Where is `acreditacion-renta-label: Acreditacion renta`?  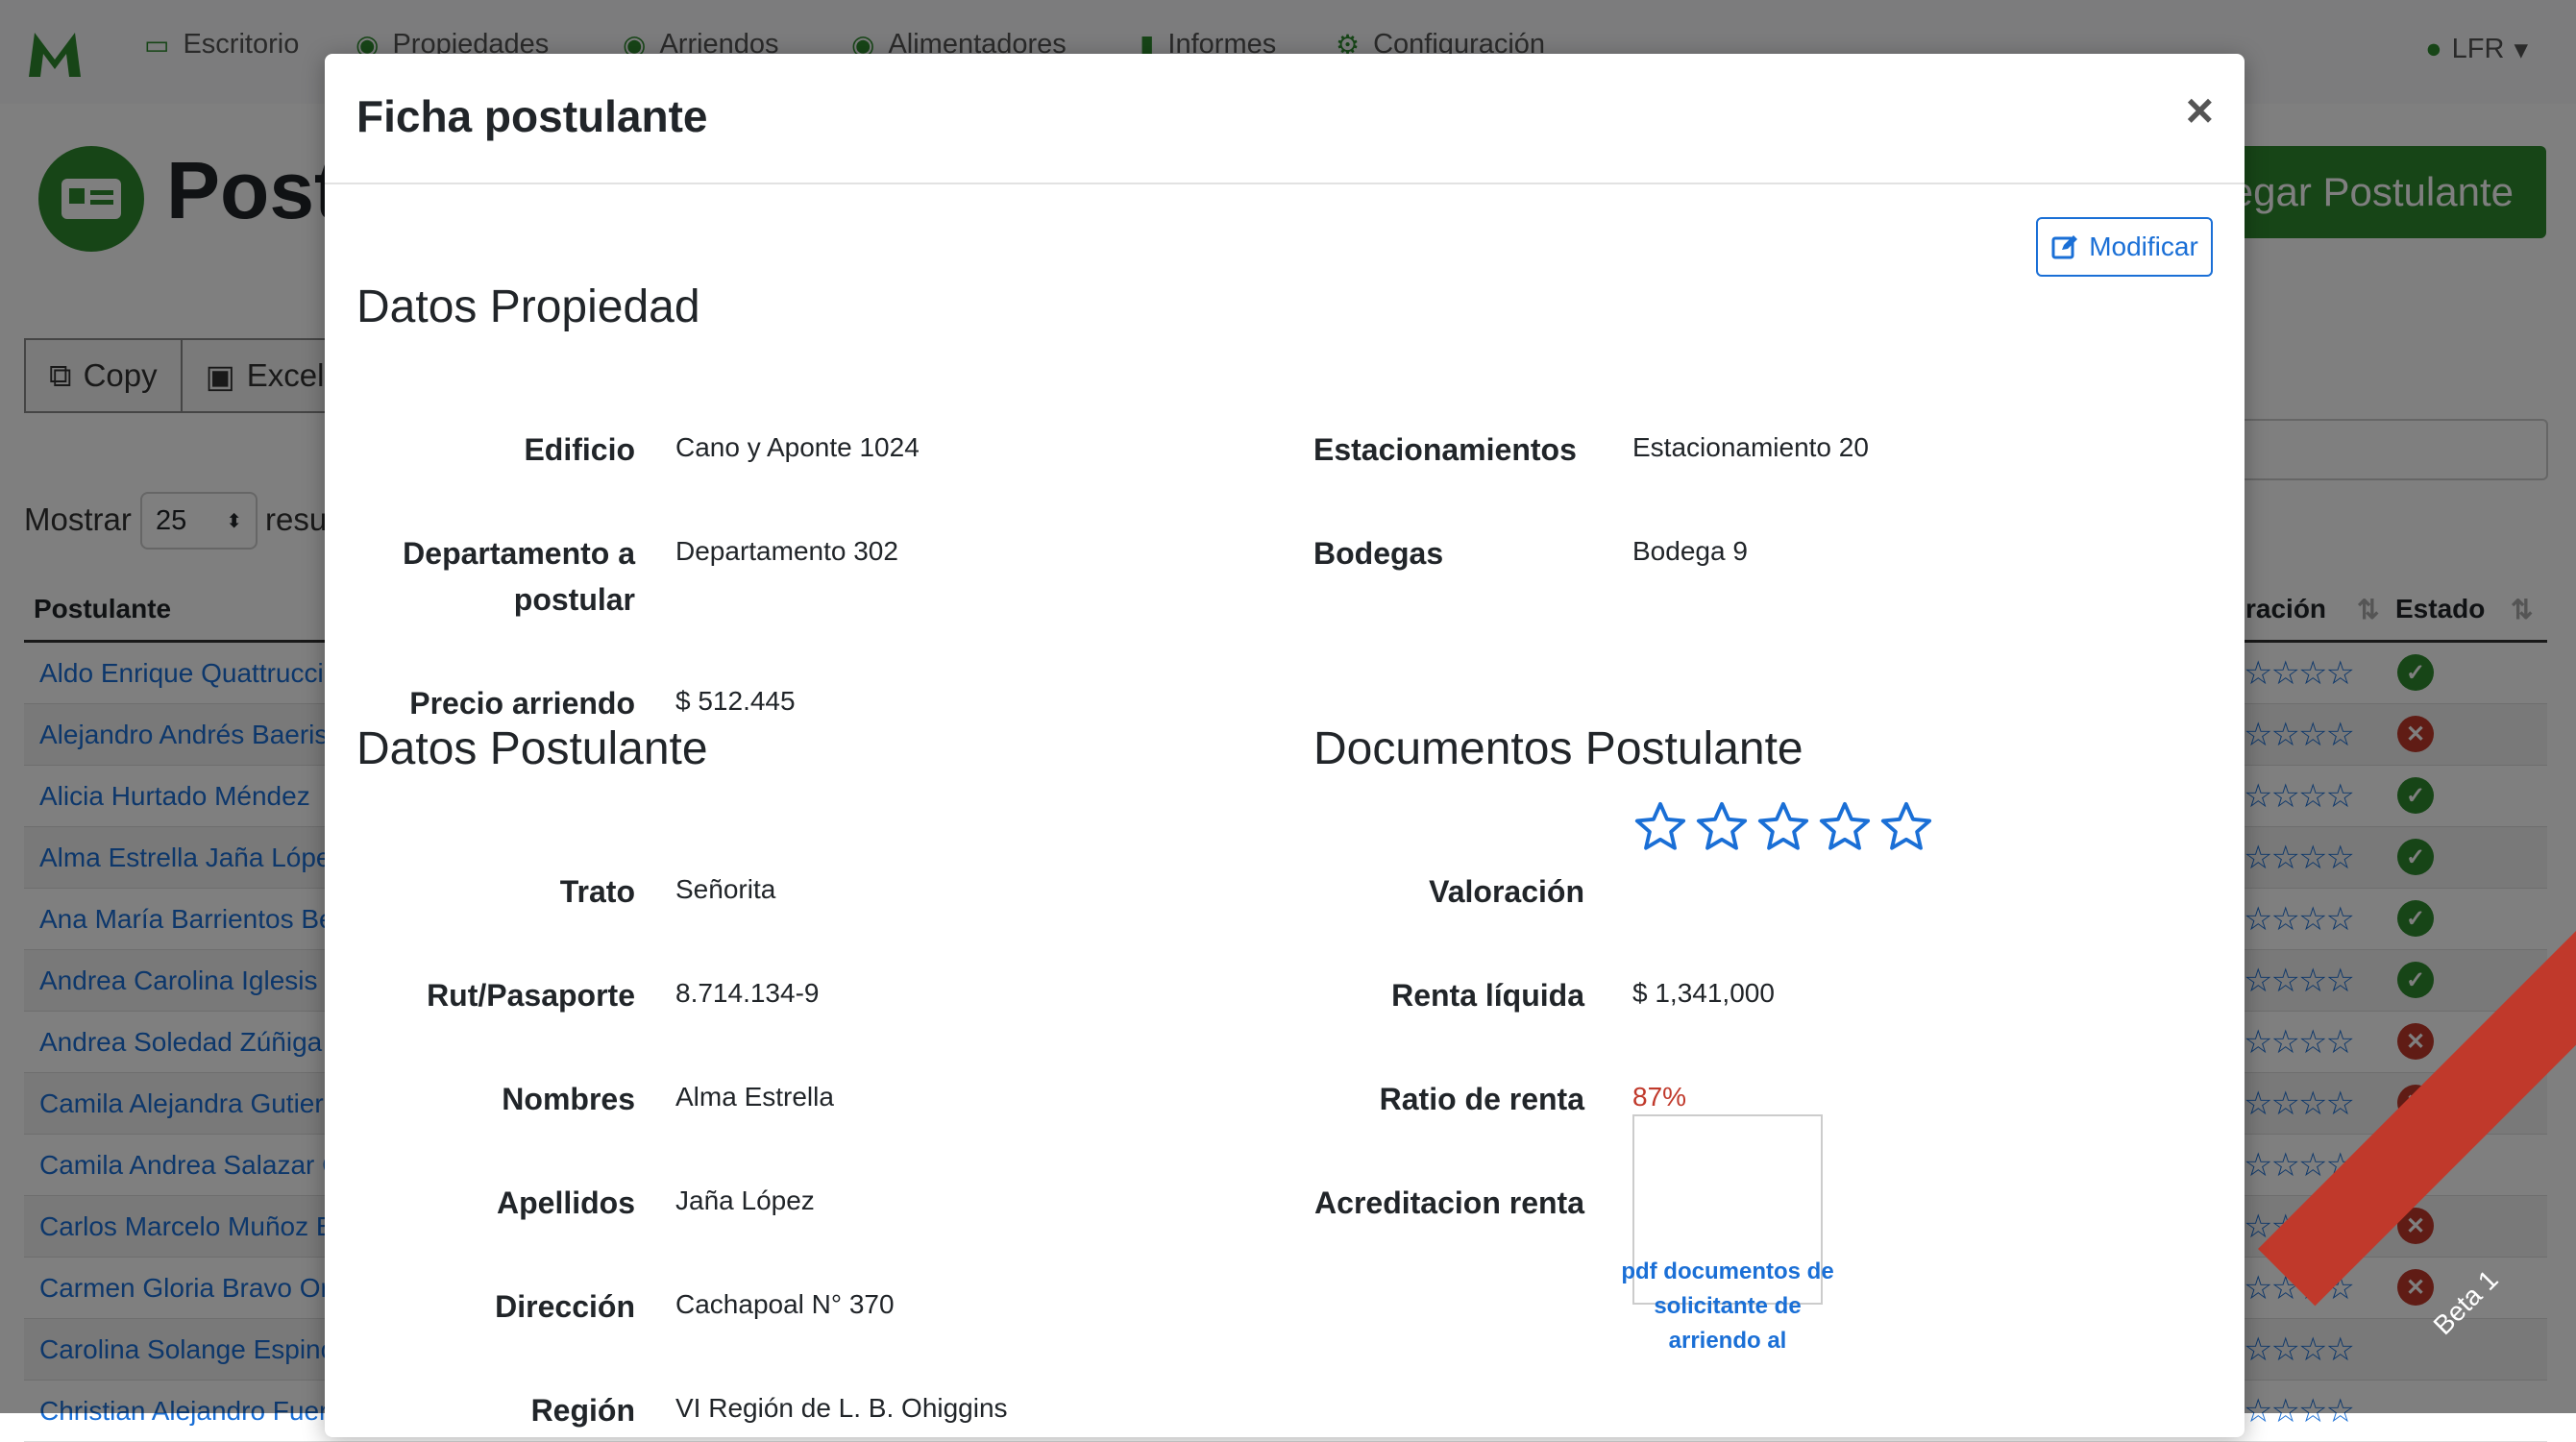 acreditacion-renta-label: Acreditacion renta is located at coordinates (1449, 1202).